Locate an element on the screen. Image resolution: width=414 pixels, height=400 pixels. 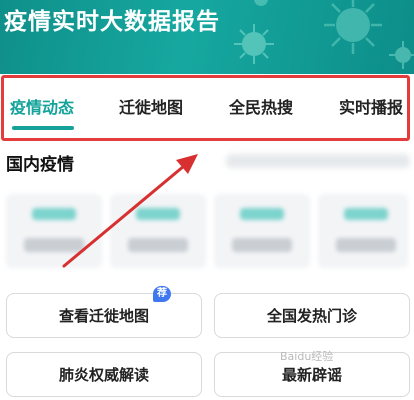
recommend-badge: 荐 is located at coordinates (162, 294).